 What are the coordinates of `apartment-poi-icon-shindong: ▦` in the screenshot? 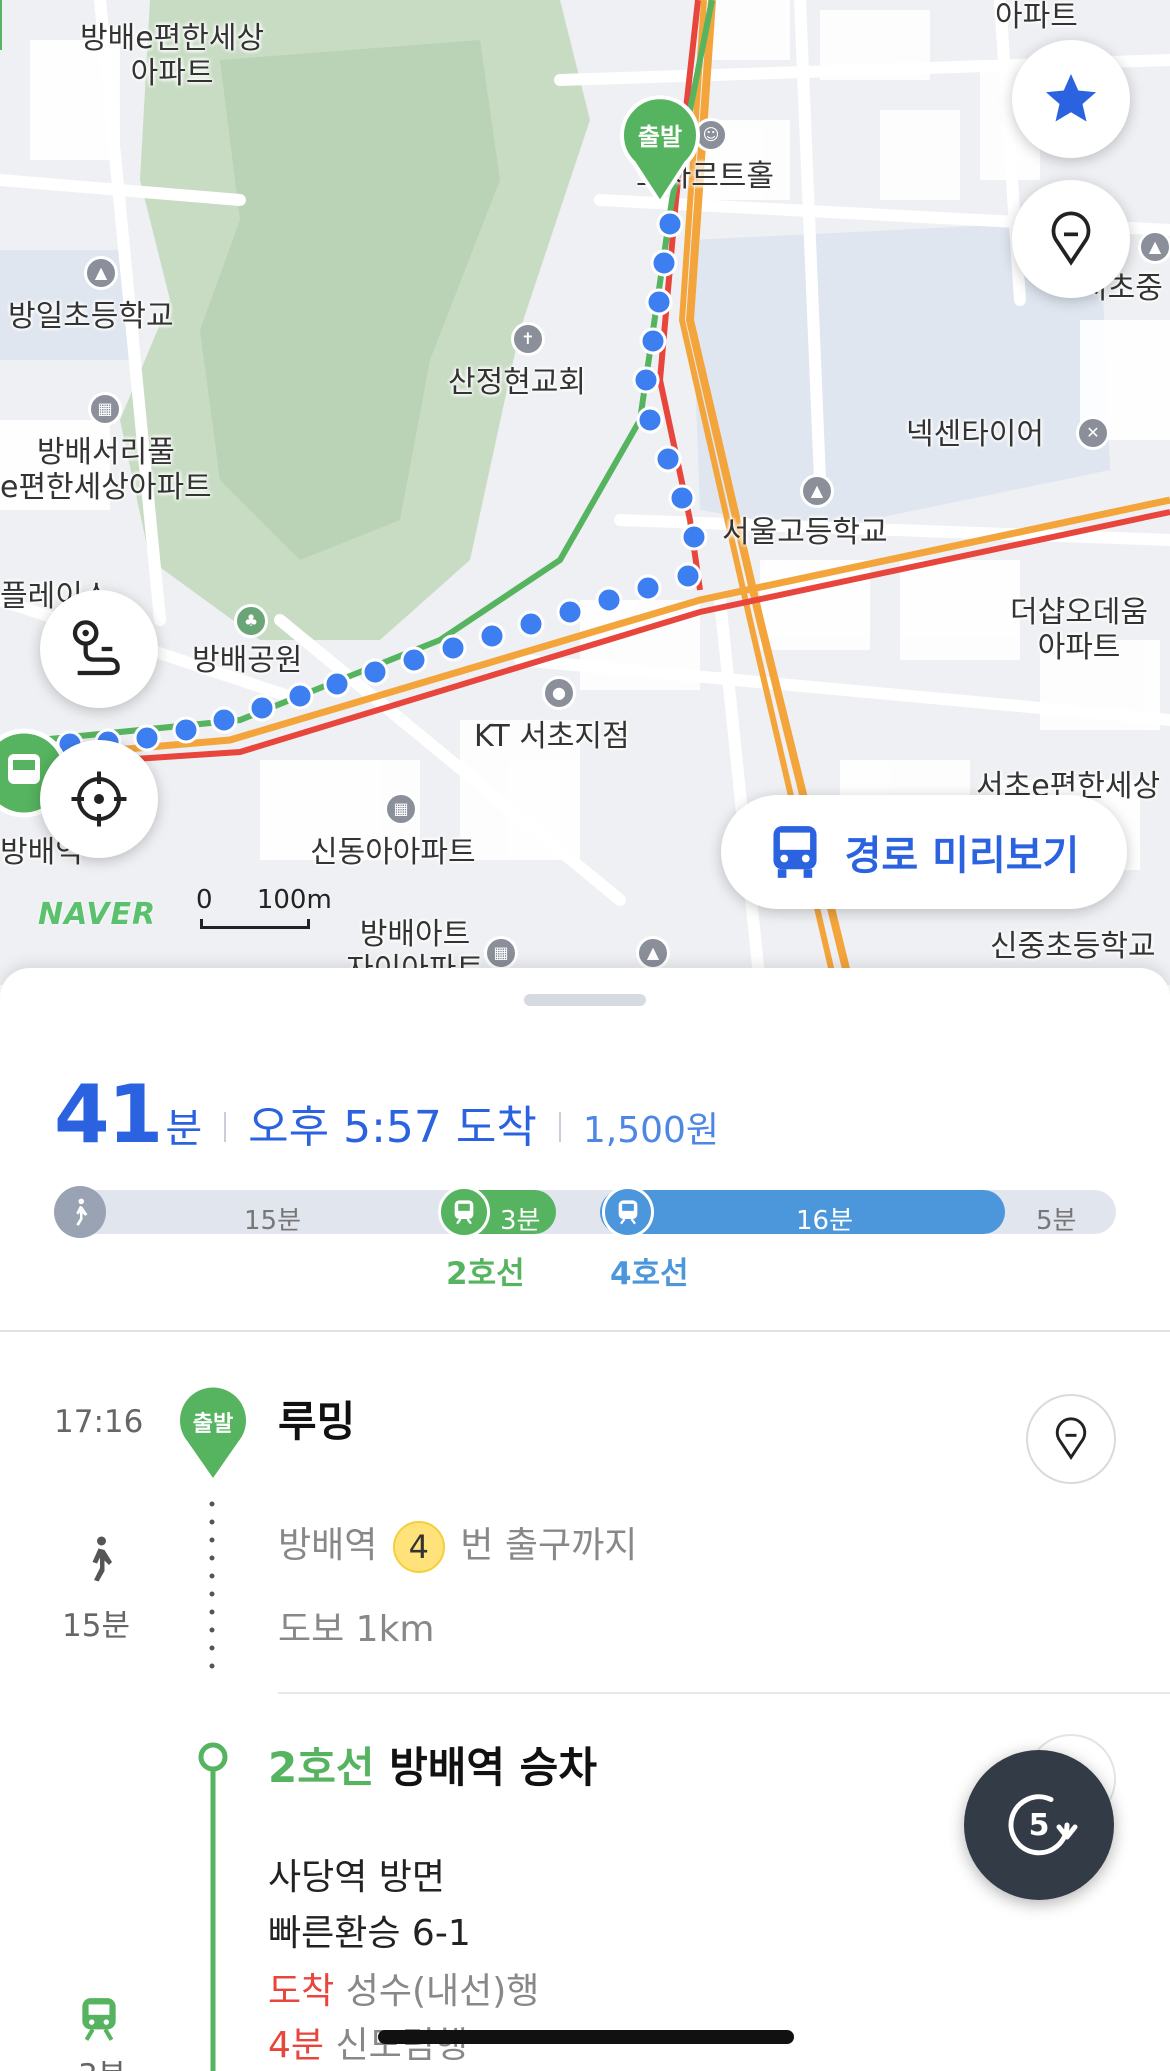 It's located at (401, 809).